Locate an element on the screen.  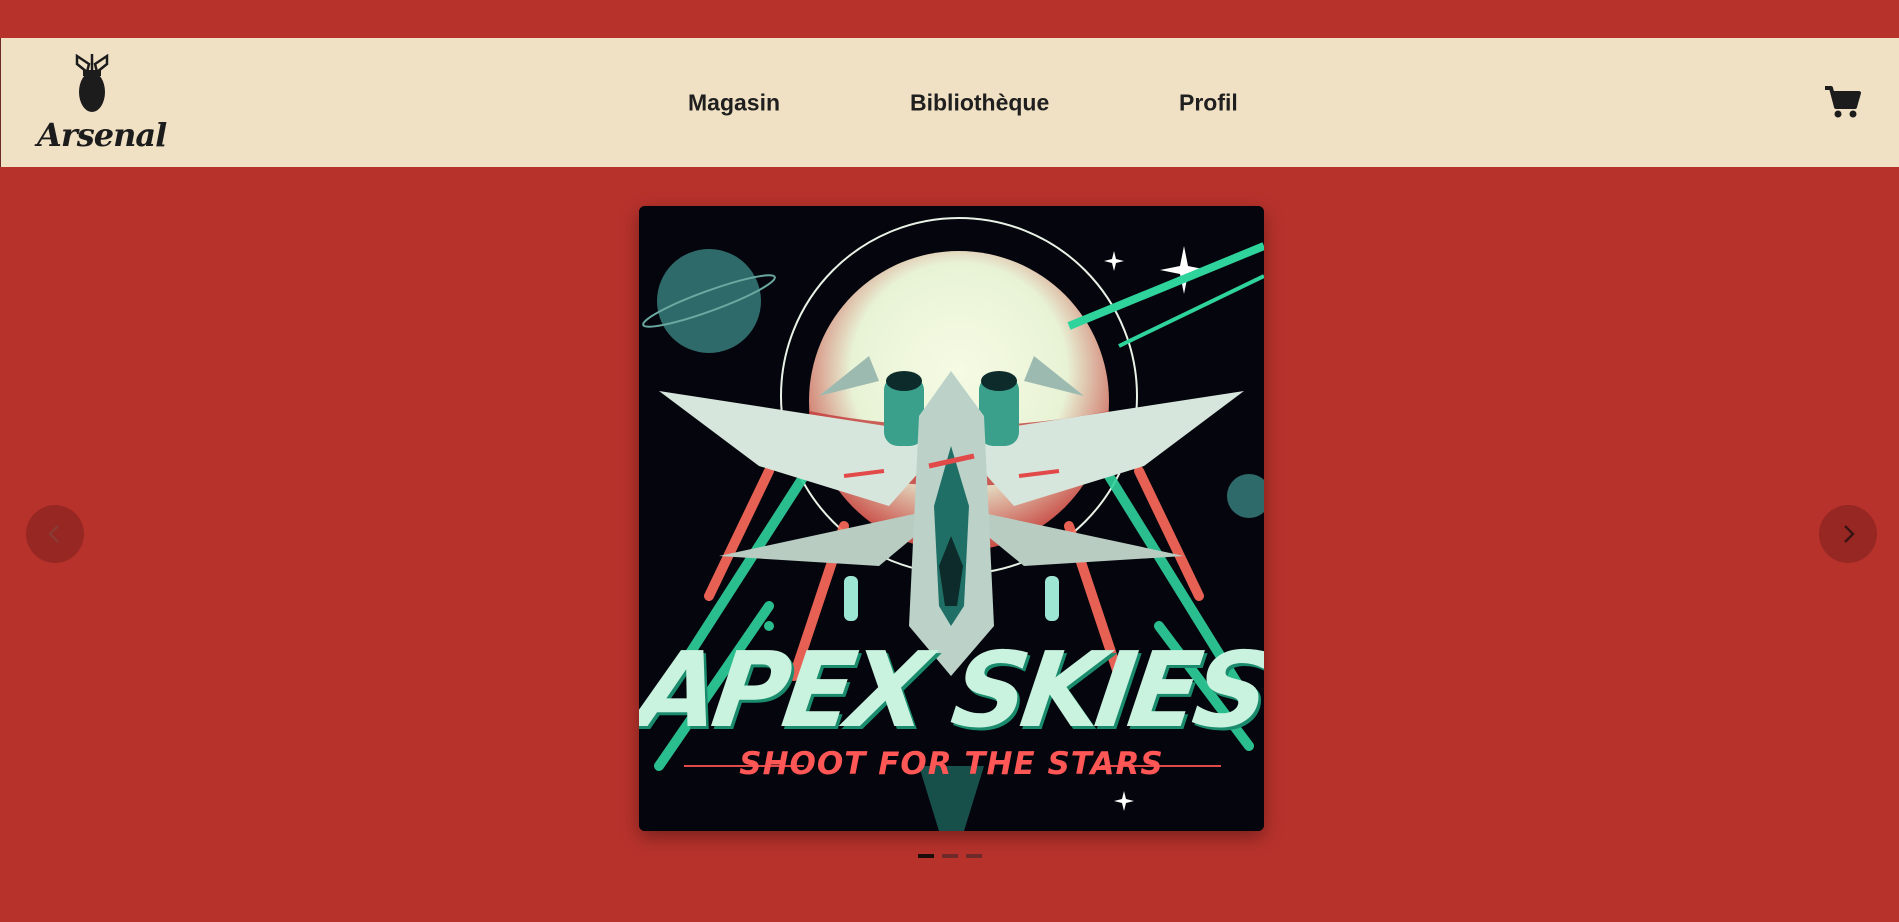
bomb-icon is located at coordinates (92, 83).